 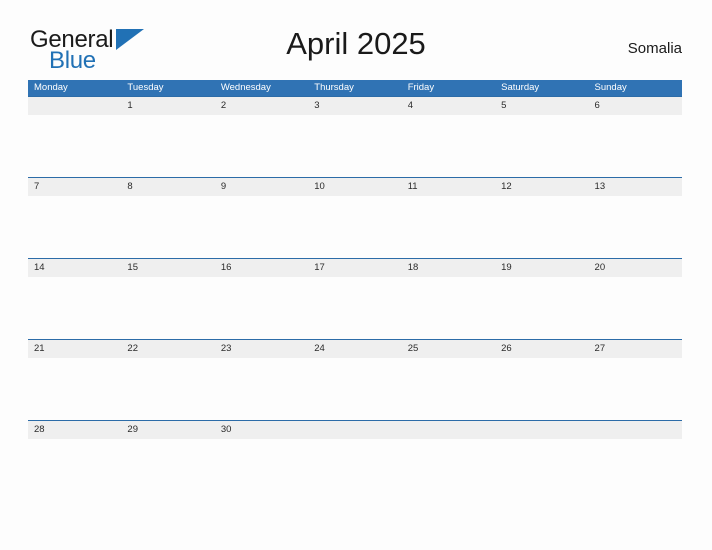 I want to click on week-date-band: 7 8 9 10 11 12 13, so click(x=355, y=186).